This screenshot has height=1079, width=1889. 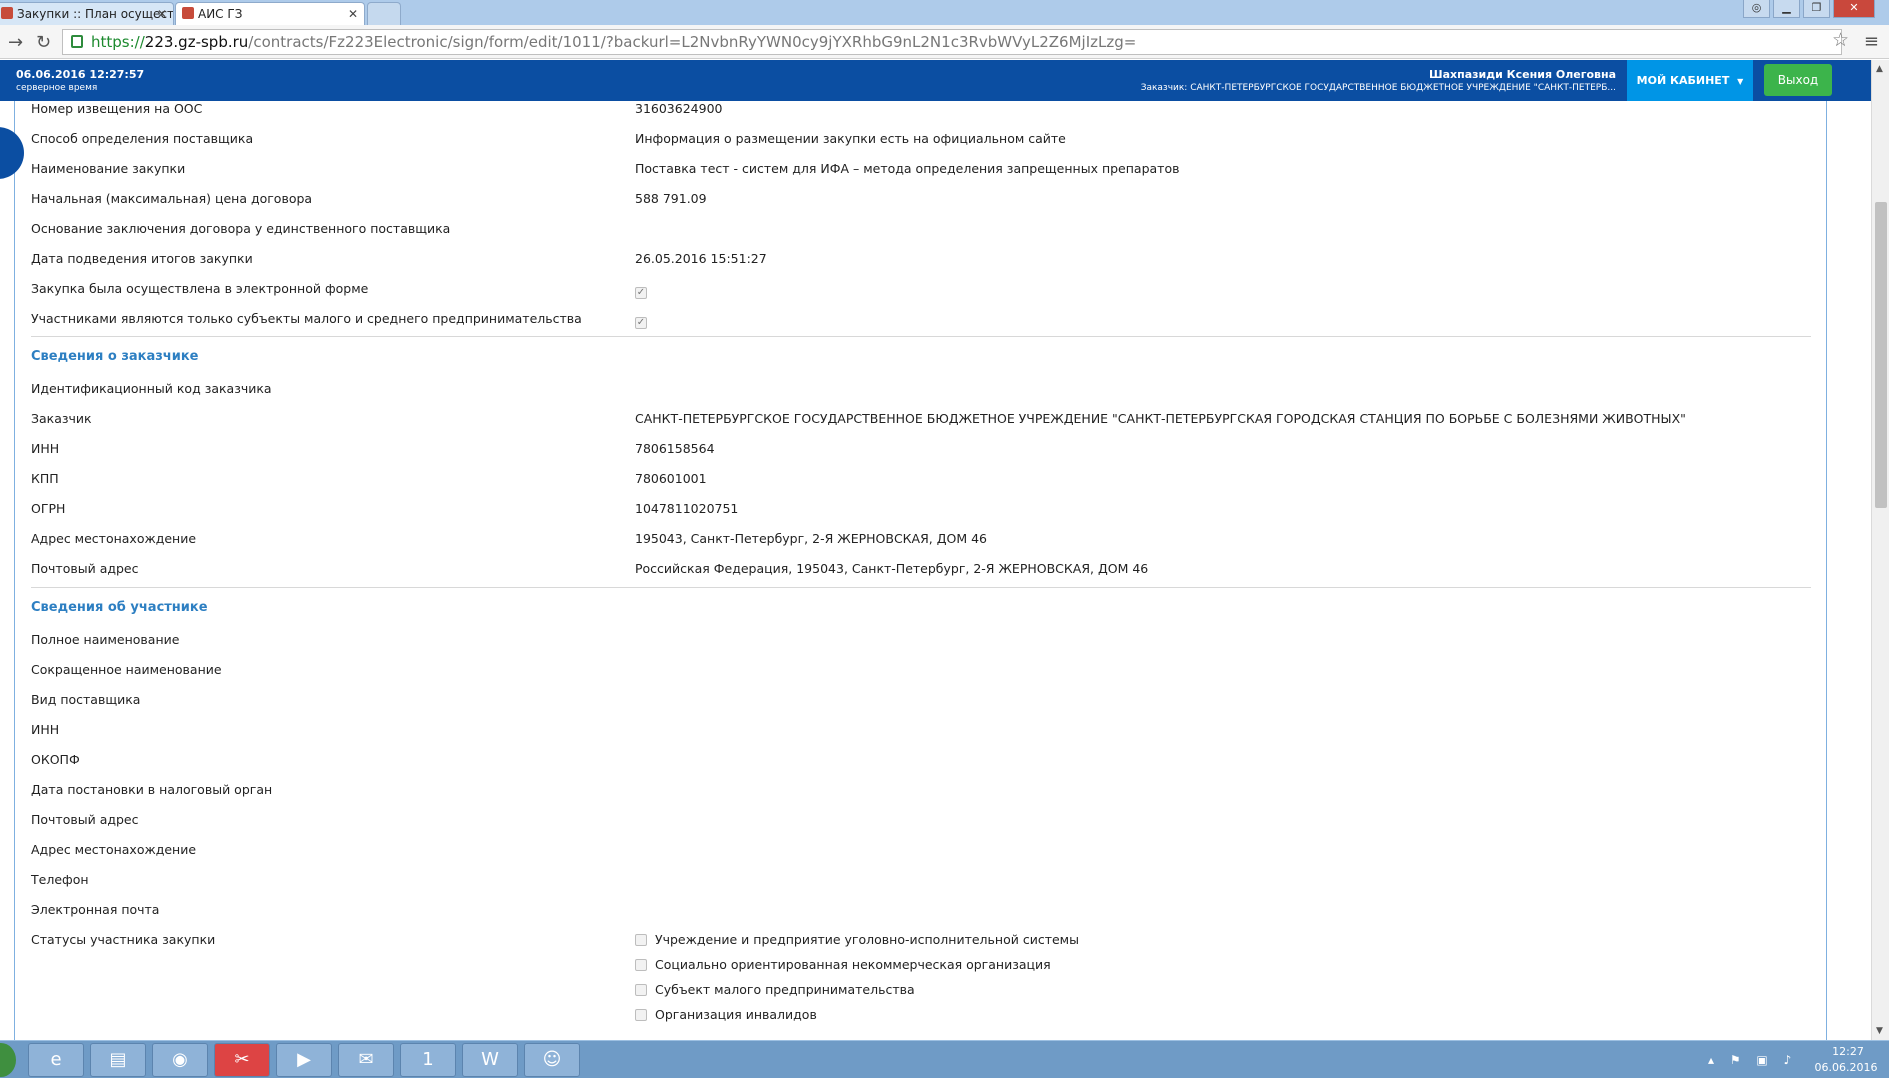 I want to click on sme-only-checkbox: ✓, so click(x=641, y=323).